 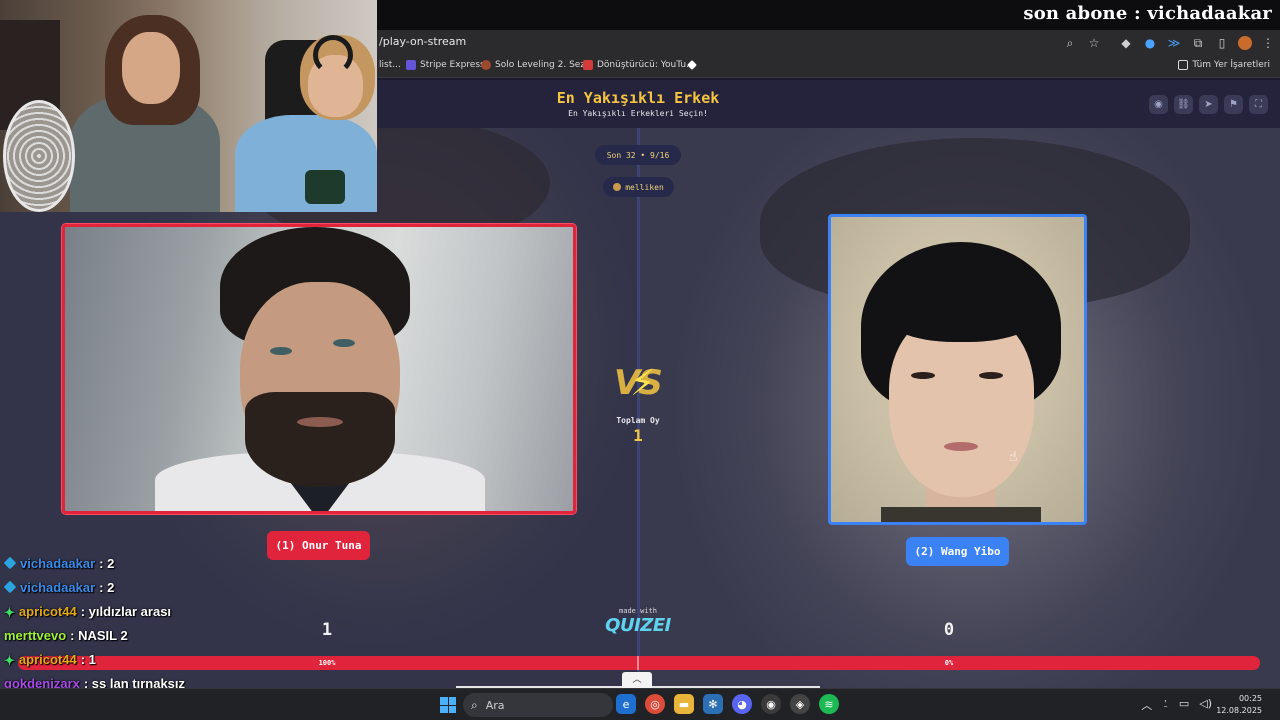 What do you see at coordinates (1174, 43) in the screenshot?
I see `extension-waves-icon: ≫` at bounding box center [1174, 43].